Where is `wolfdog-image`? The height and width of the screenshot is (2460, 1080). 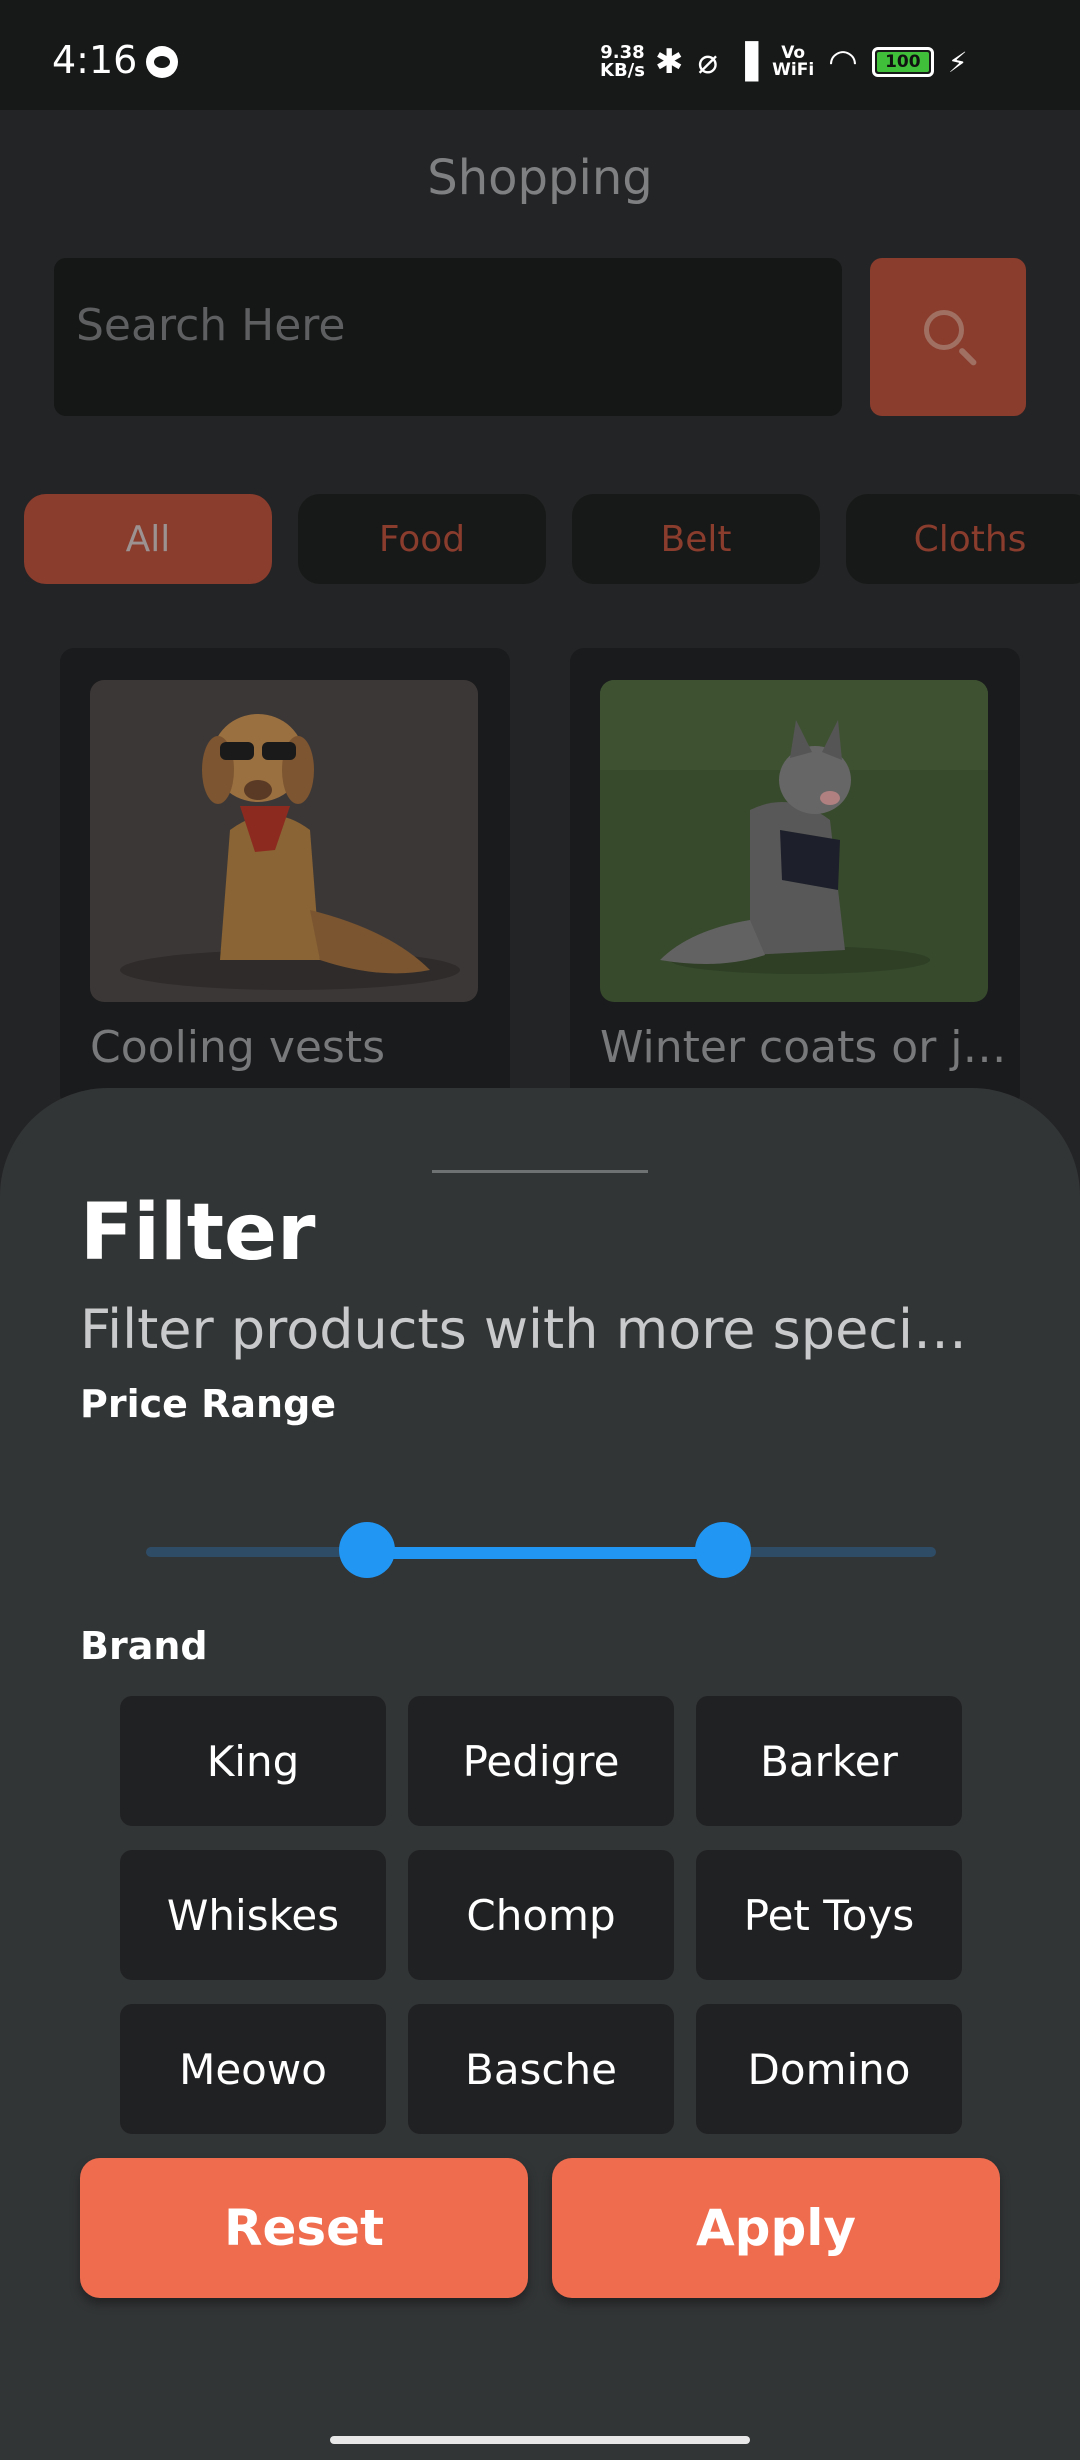 wolfdog-image is located at coordinates (794, 841).